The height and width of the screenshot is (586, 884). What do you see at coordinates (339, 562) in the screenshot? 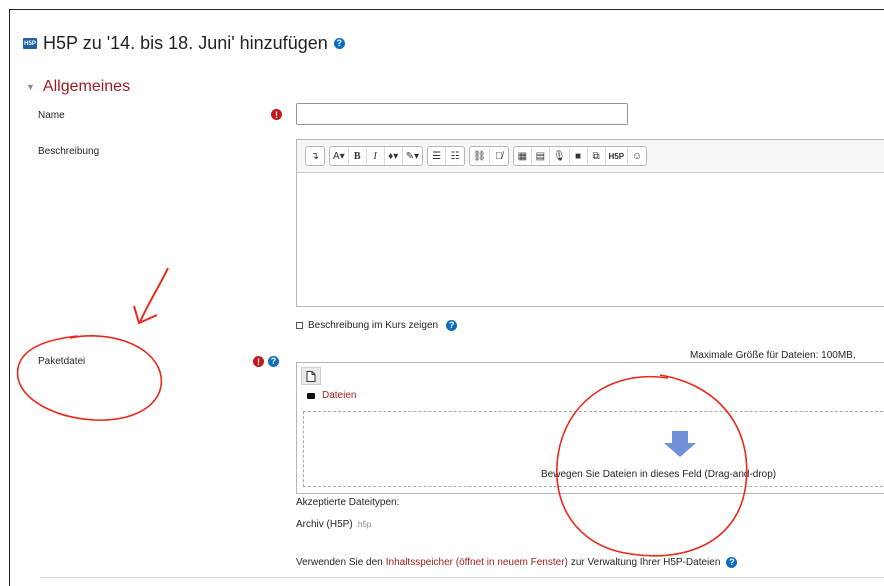
I see `hint-prefix: Verwenden Sie den` at bounding box center [339, 562].